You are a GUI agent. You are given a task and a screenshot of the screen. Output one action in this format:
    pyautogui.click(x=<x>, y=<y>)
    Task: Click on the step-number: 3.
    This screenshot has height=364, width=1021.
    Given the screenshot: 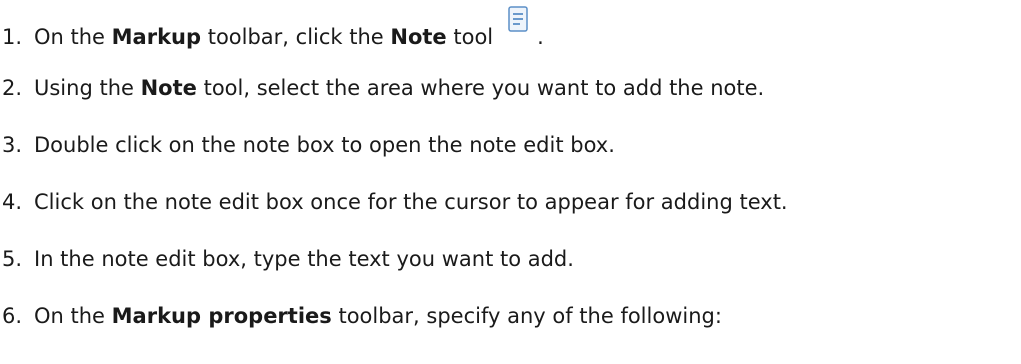 What is the action you would take?
    pyautogui.click(x=12, y=145)
    